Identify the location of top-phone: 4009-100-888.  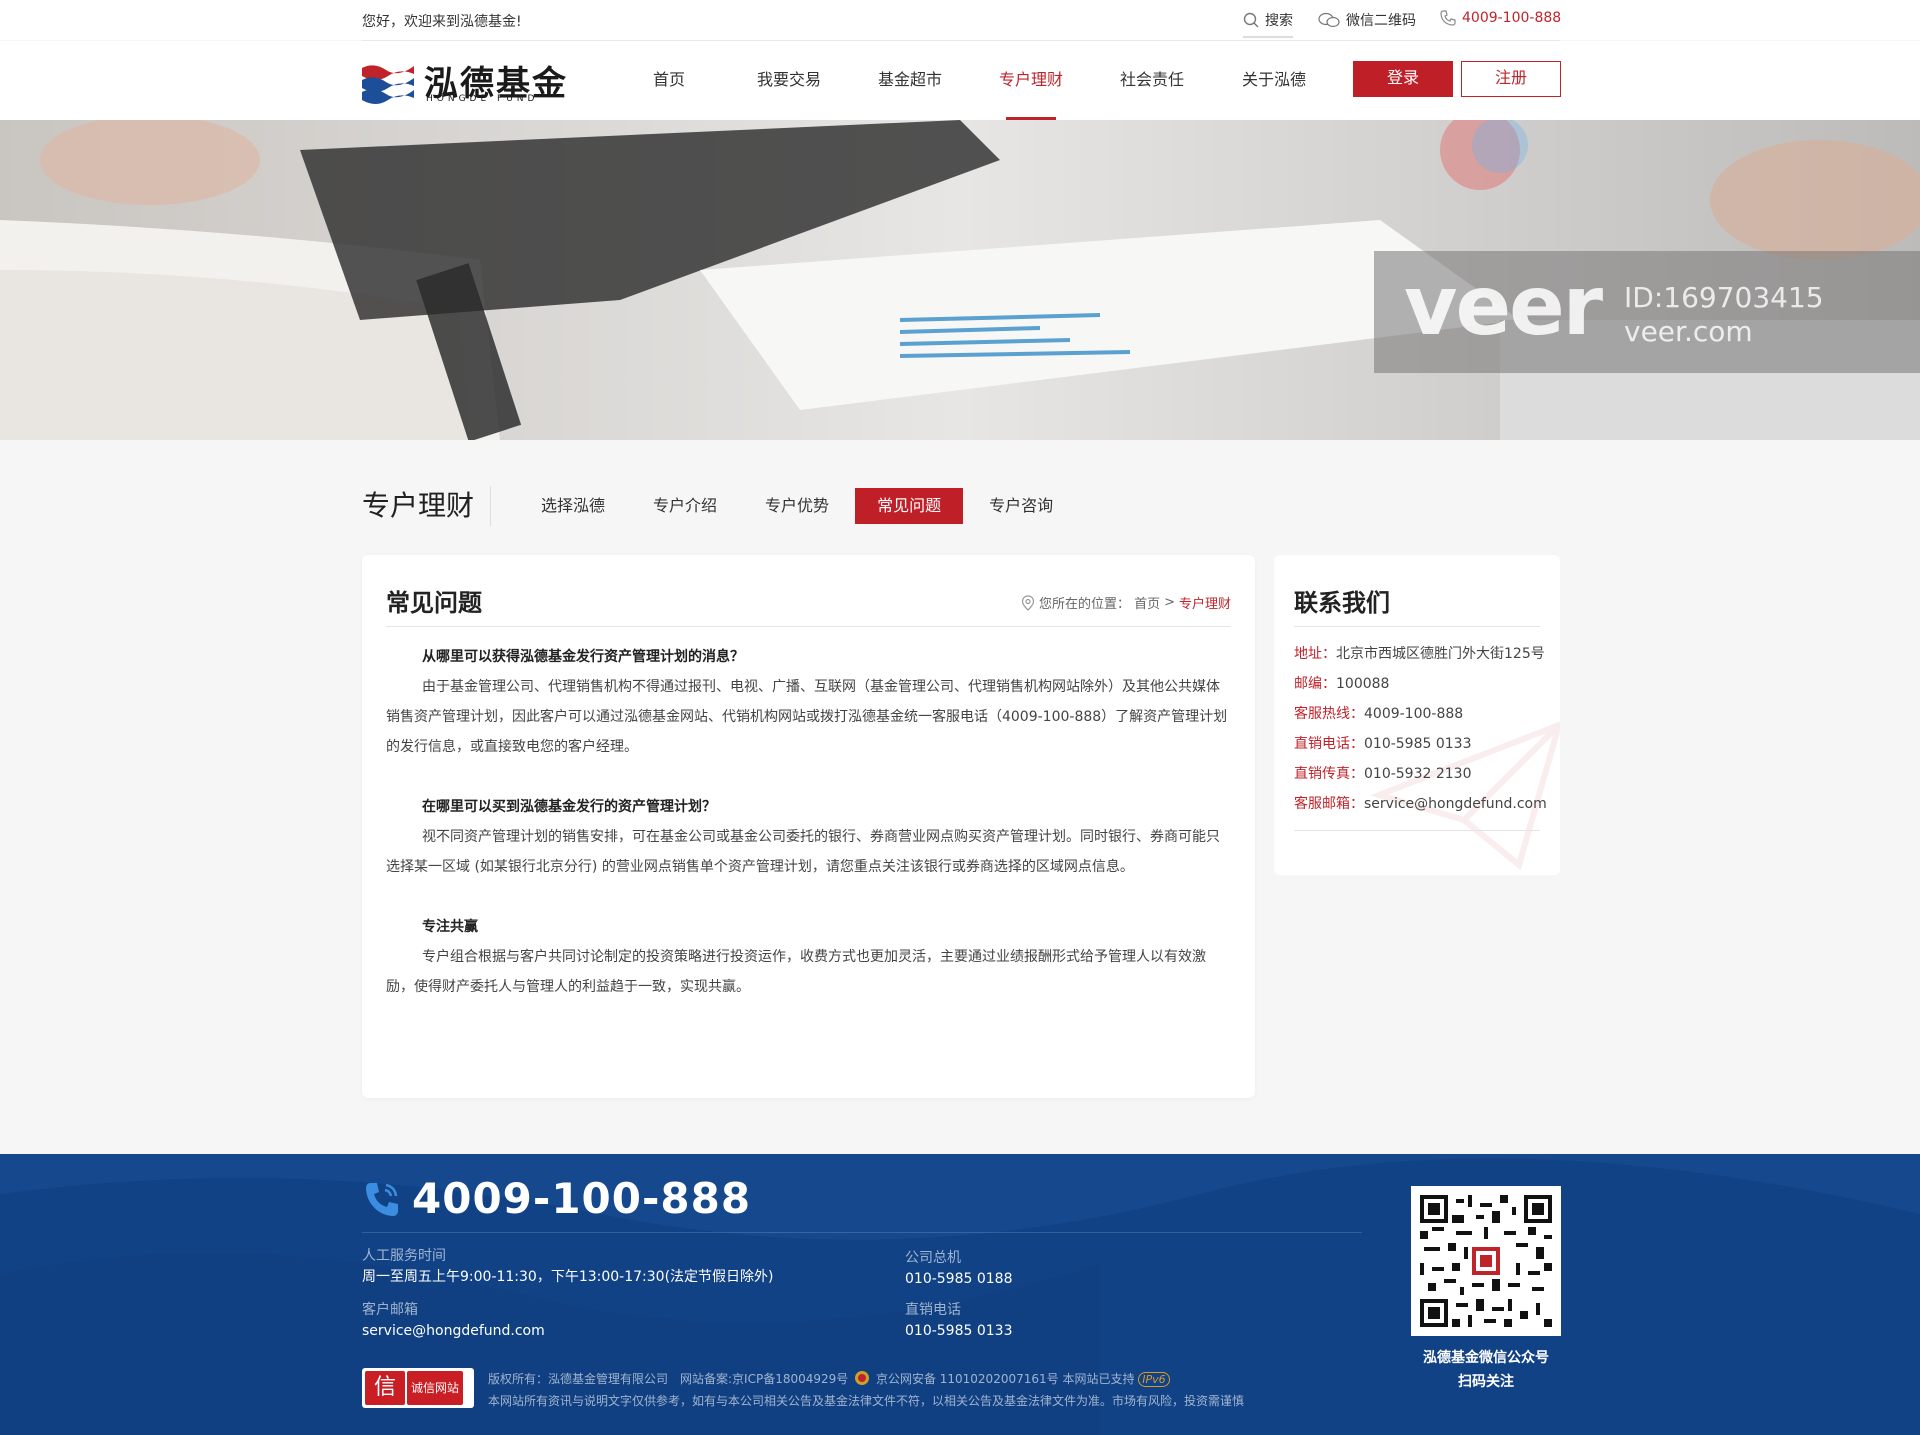
(1500, 18).